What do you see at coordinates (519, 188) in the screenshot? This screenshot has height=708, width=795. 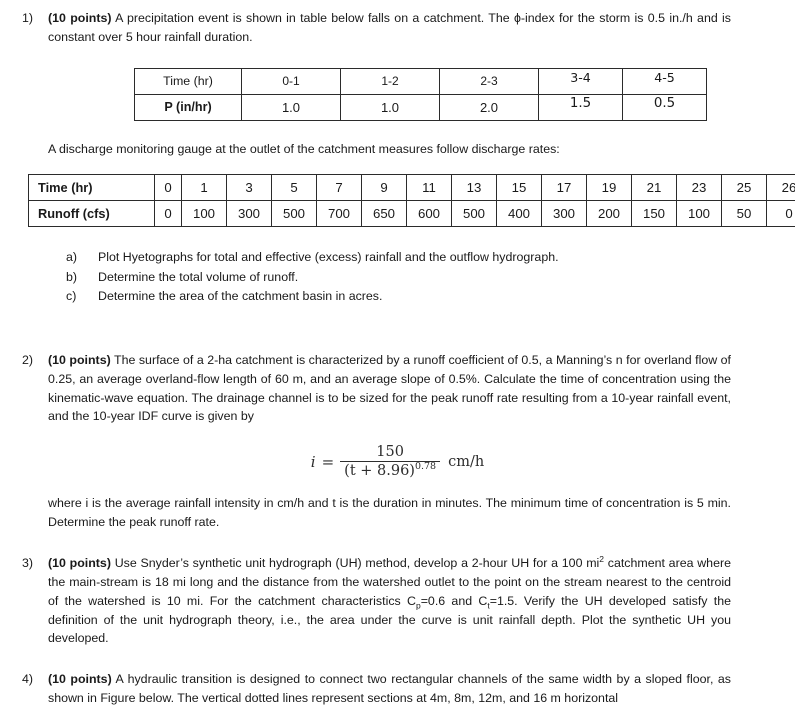 I see `runoff-time-cell-8: 15` at bounding box center [519, 188].